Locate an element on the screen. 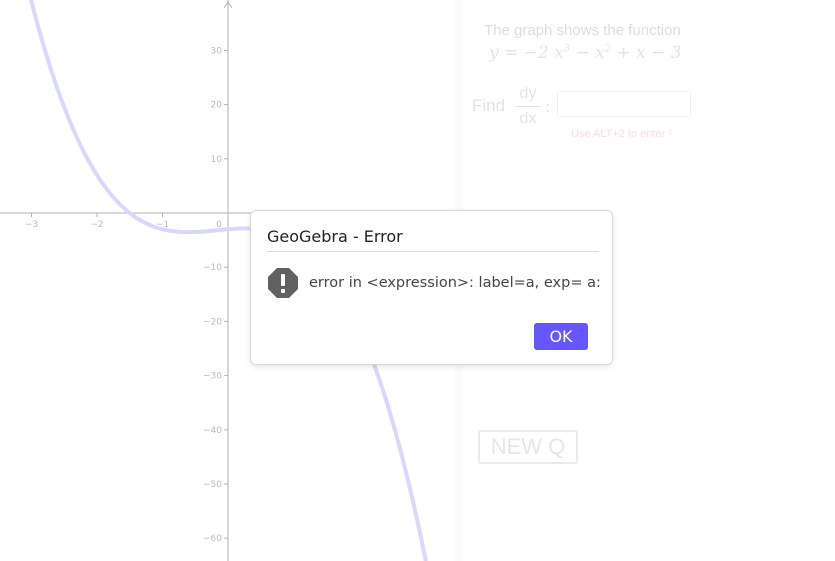  dialog-separator is located at coordinates (433, 251).